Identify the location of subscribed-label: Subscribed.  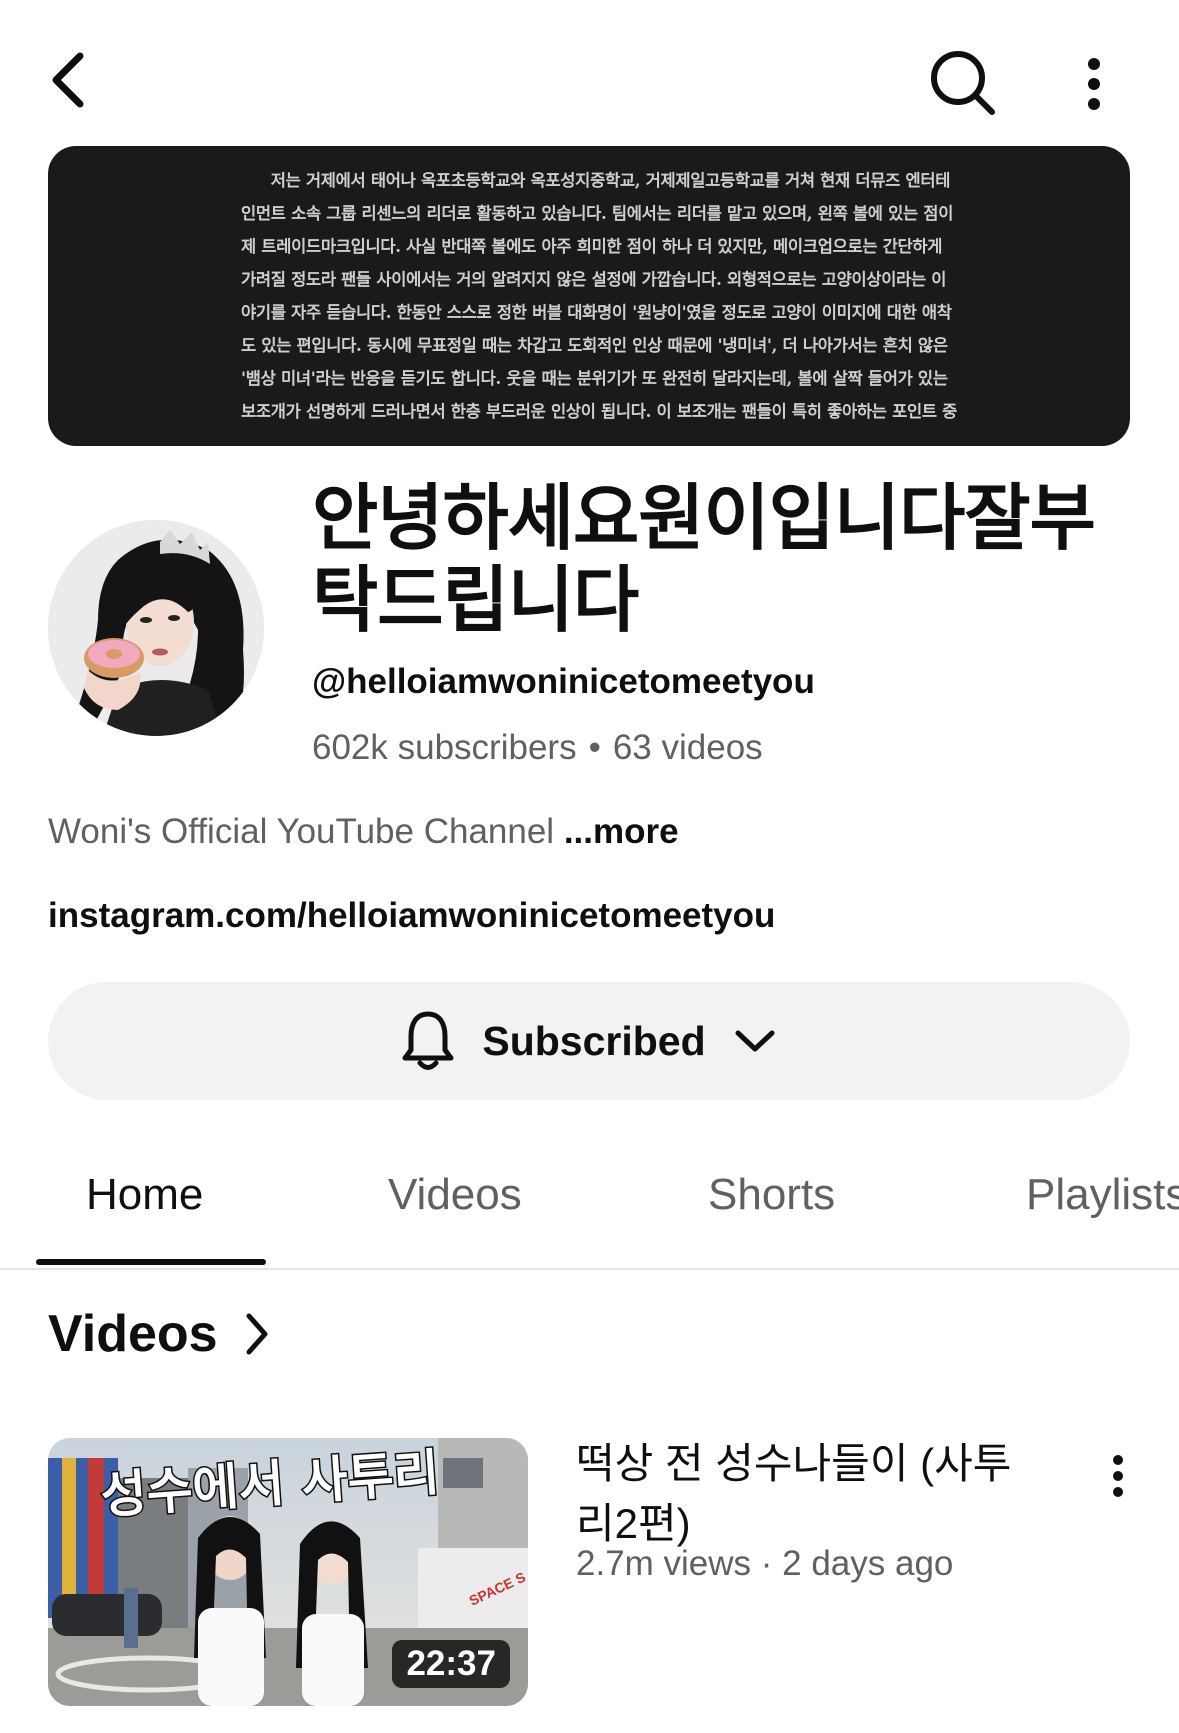
(594, 1040).